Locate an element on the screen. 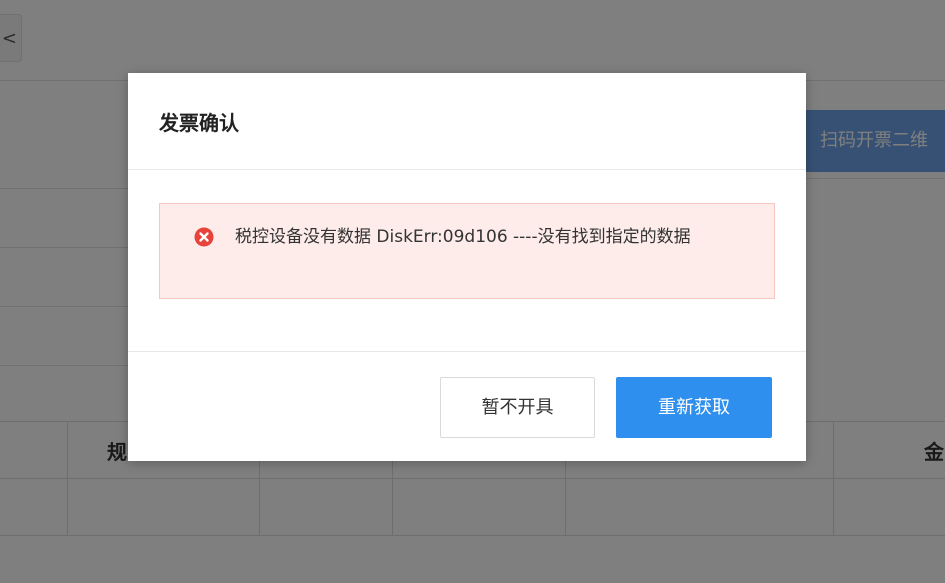 Image resolution: width=945 pixels, height=583 pixels. dialog-footer: 暂不开具 重新获取 is located at coordinates (467, 406).